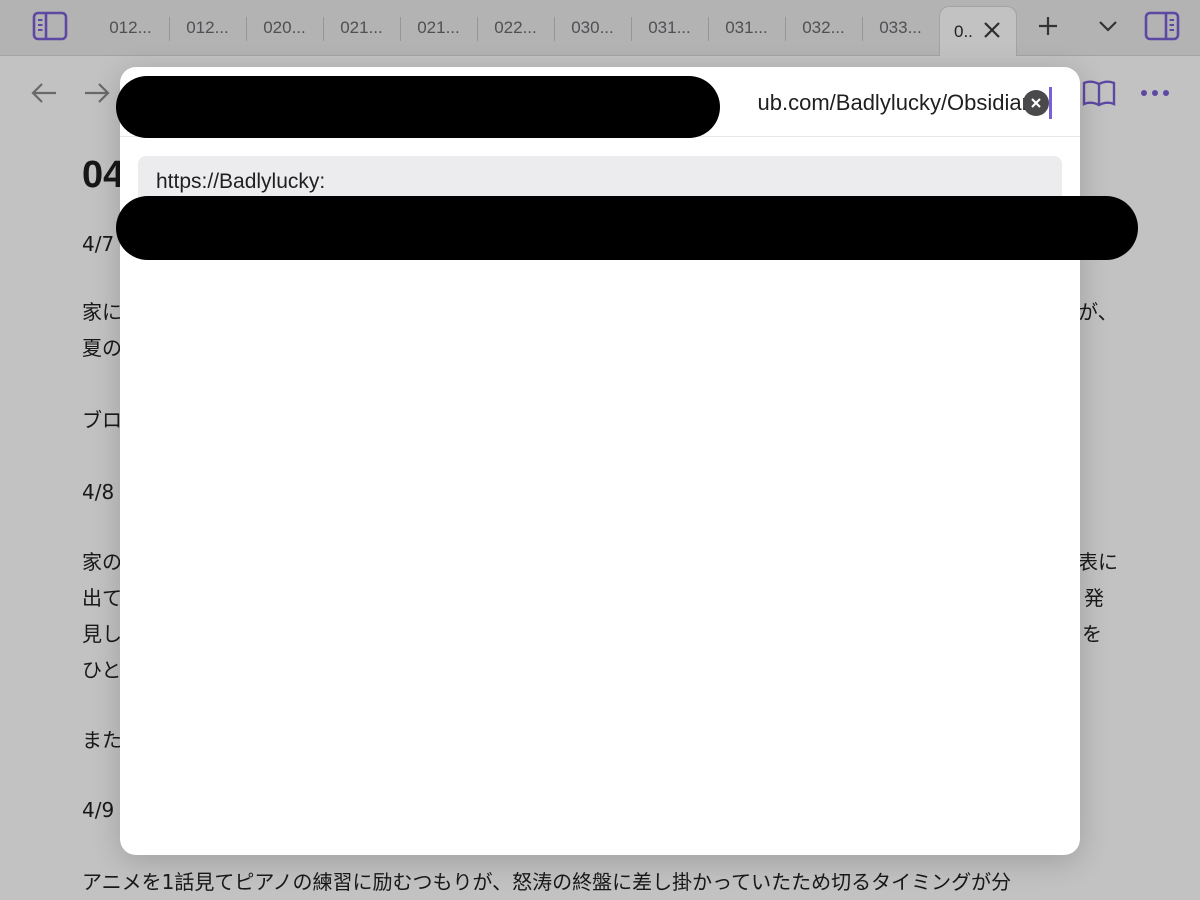 The width and height of the screenshot is (1200, 900). Describe the element at coordinates (1036, 103) in the screenshot. I see `clear-icon` at that location.